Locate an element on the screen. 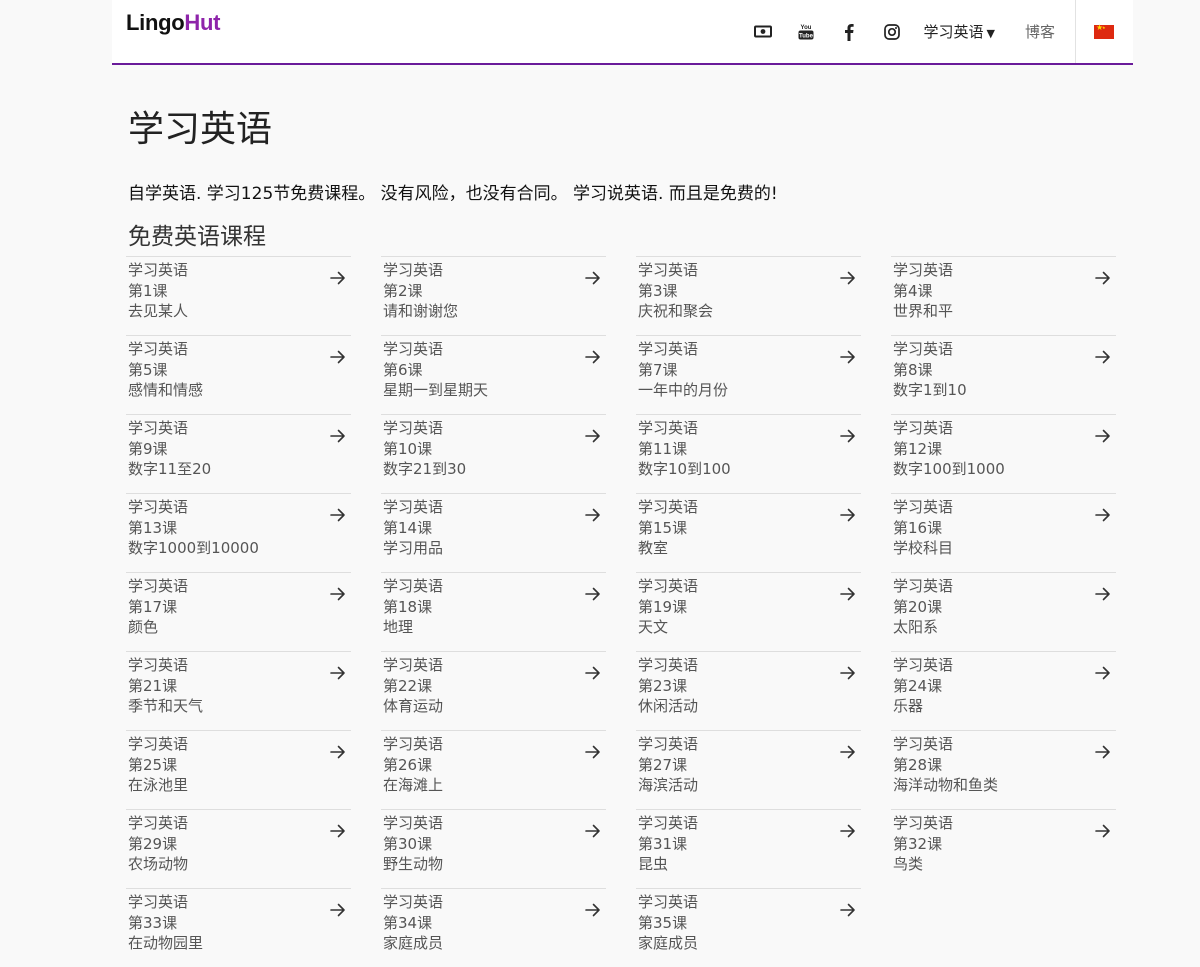  lesson-card: 学习英语 第30课 野生动物 is located at coordinates (493, 848).